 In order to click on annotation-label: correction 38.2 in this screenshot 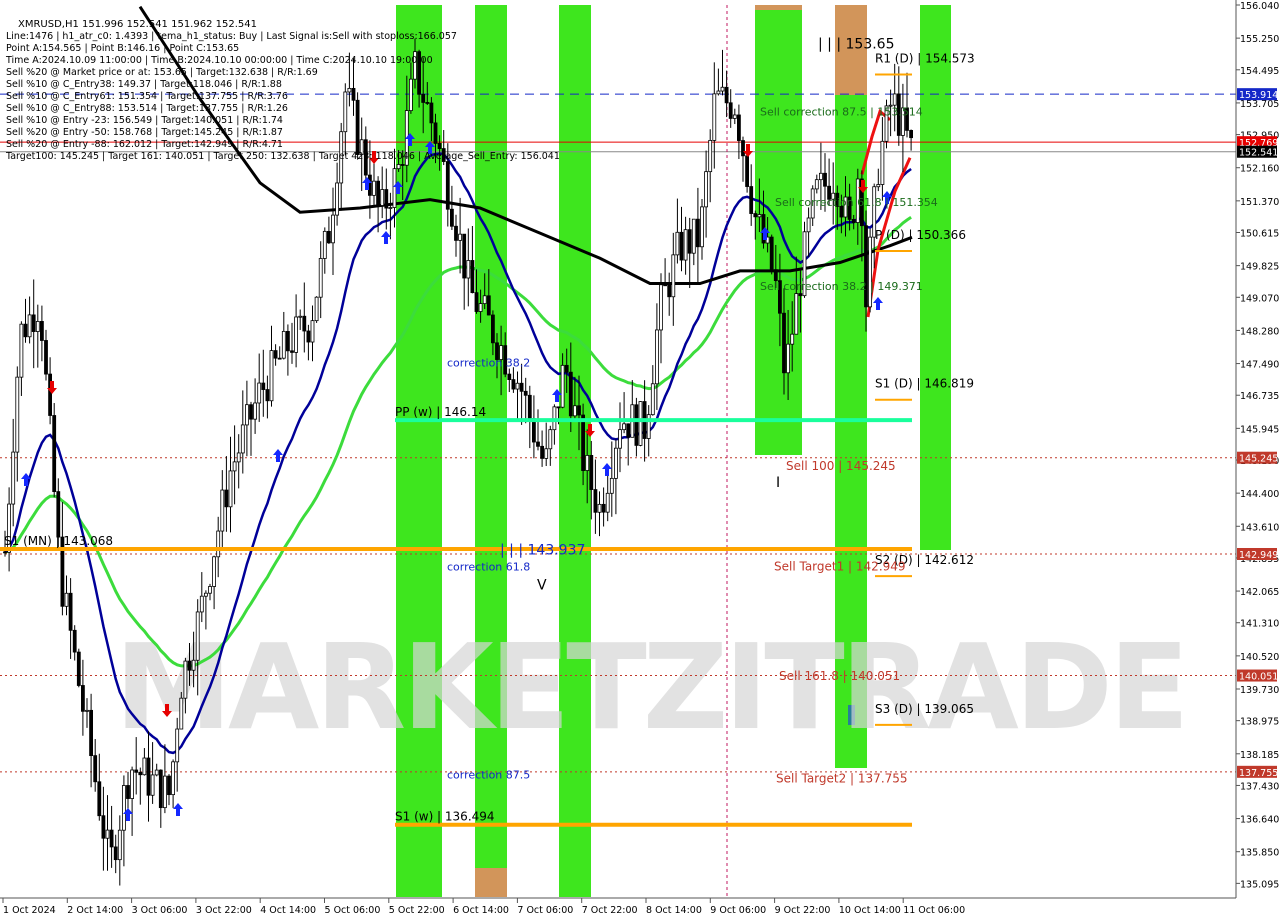, I will do `click(488, 362)`.